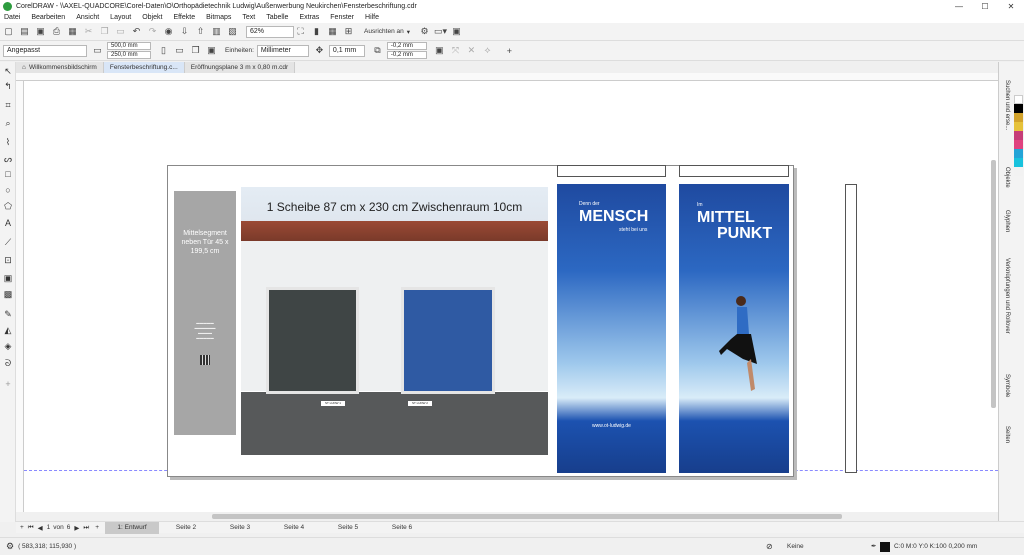  I want to click on print-icon: ⎙, so click(56, 32).